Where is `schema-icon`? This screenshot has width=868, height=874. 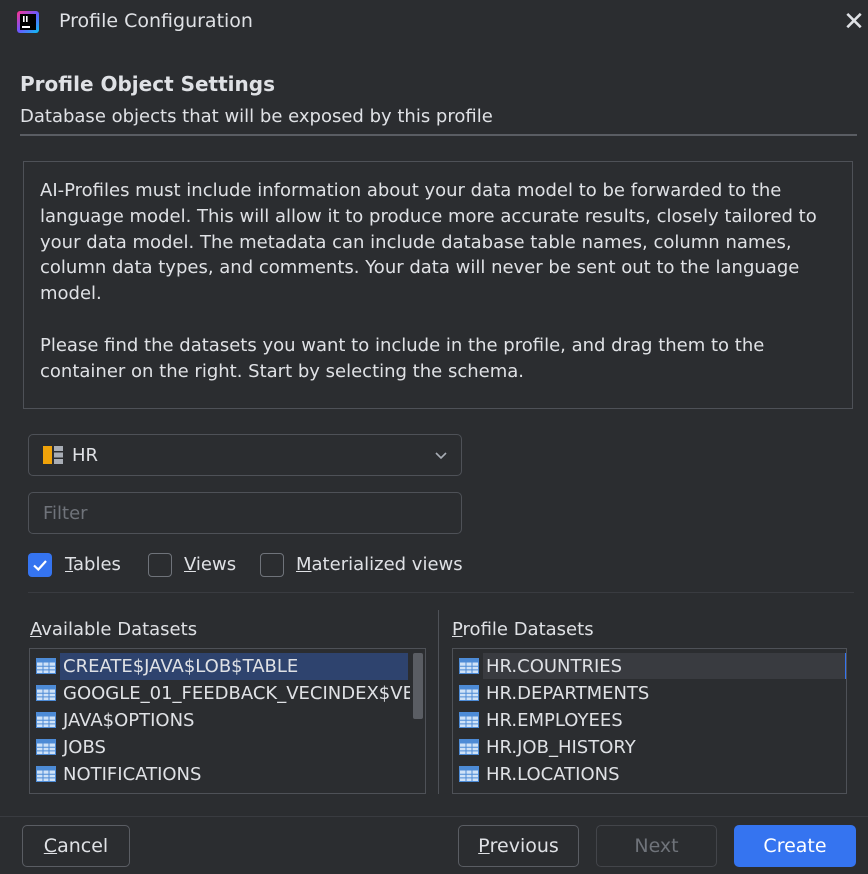 schema-icon is located at coordinates (53, 455).